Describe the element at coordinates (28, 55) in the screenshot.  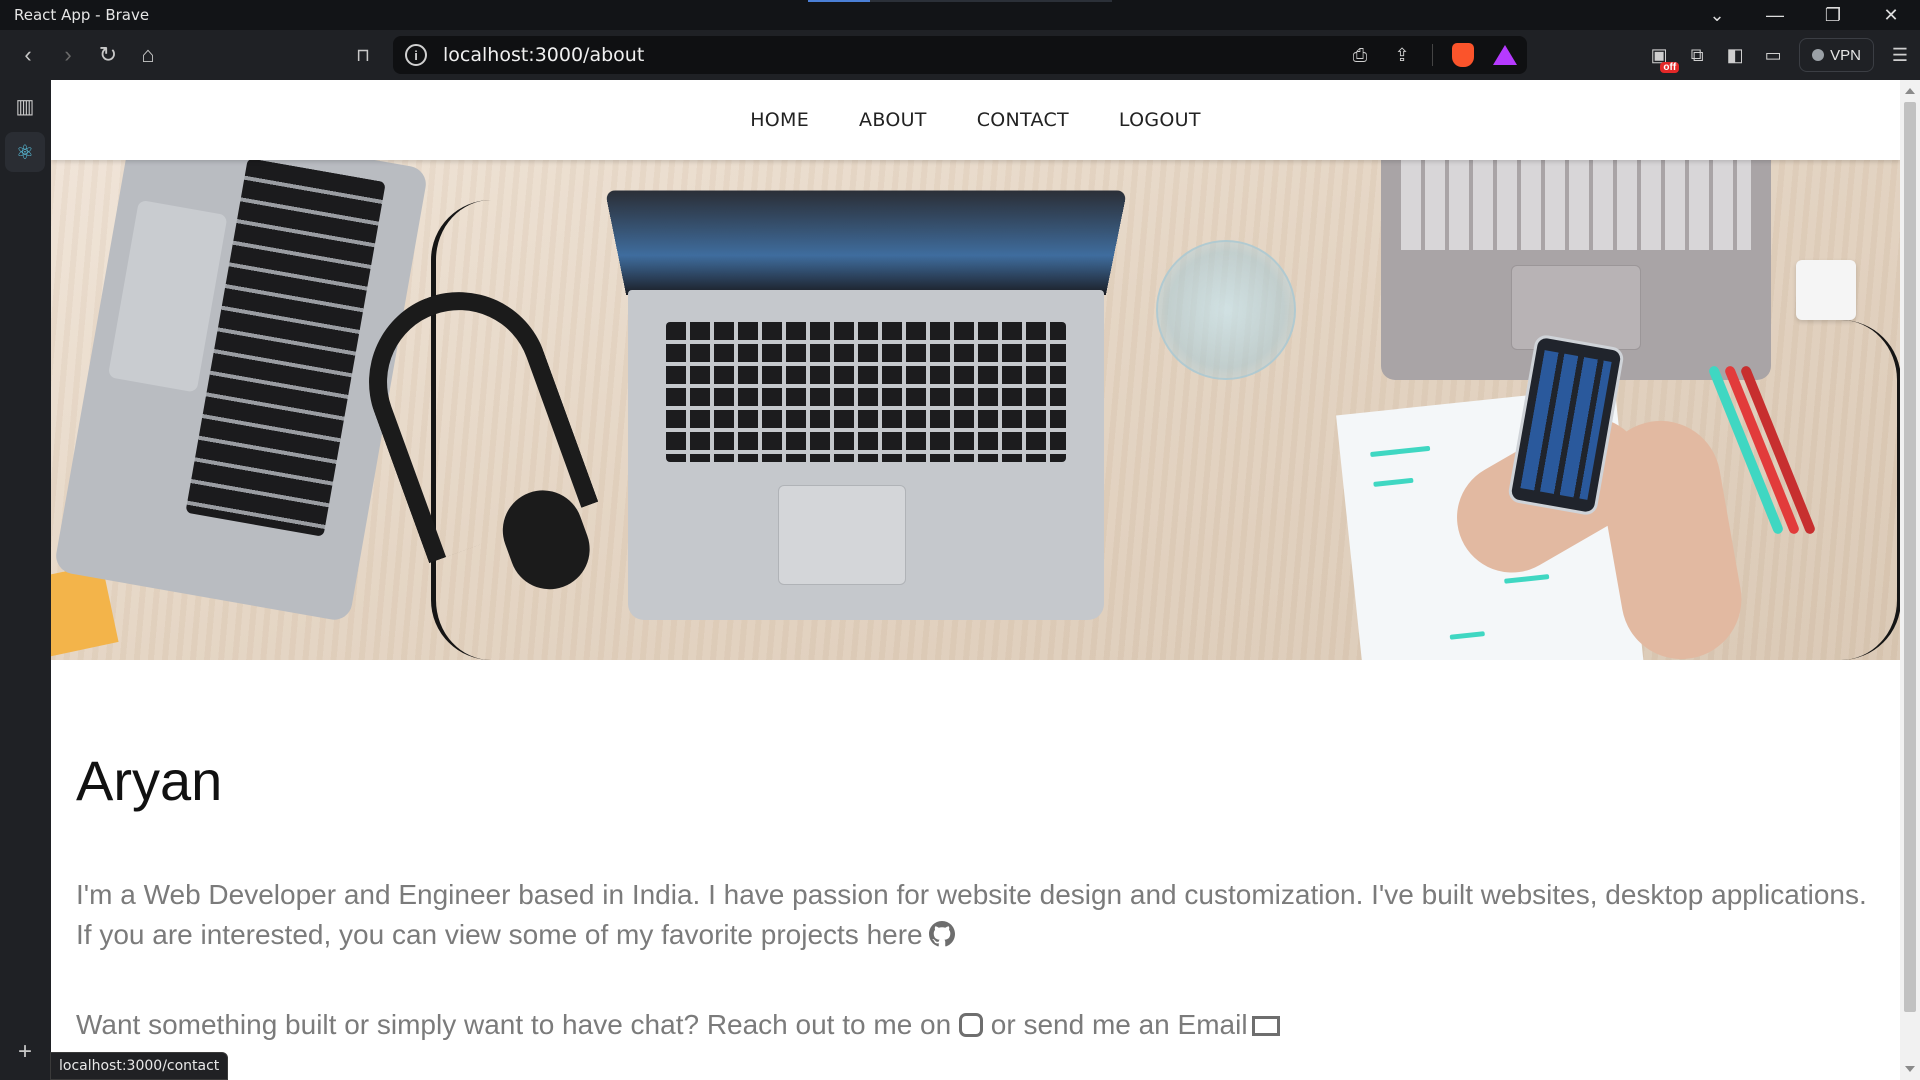
I see `back-icon: ‹` at that location.